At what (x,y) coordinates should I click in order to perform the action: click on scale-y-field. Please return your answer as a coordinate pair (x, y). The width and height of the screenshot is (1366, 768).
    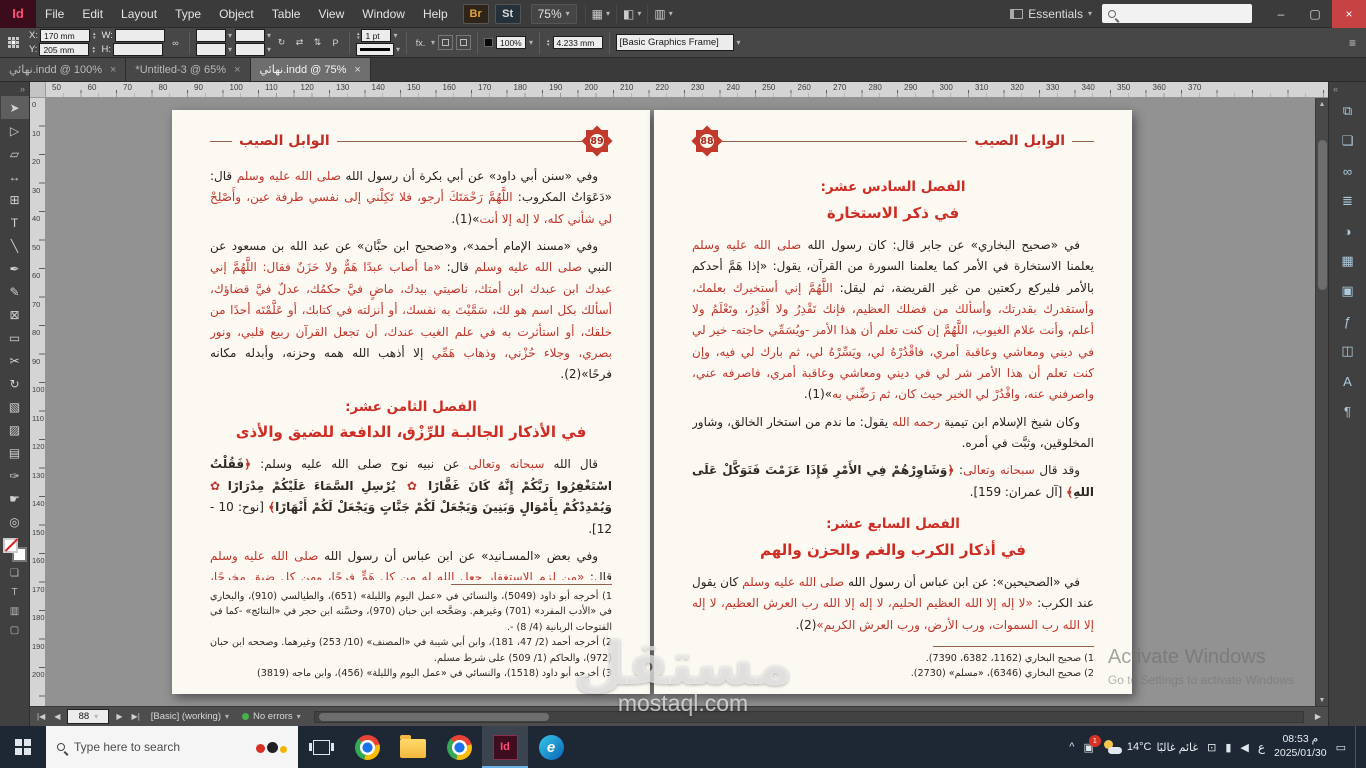
    Looking at the image, I should click on (210, 49).